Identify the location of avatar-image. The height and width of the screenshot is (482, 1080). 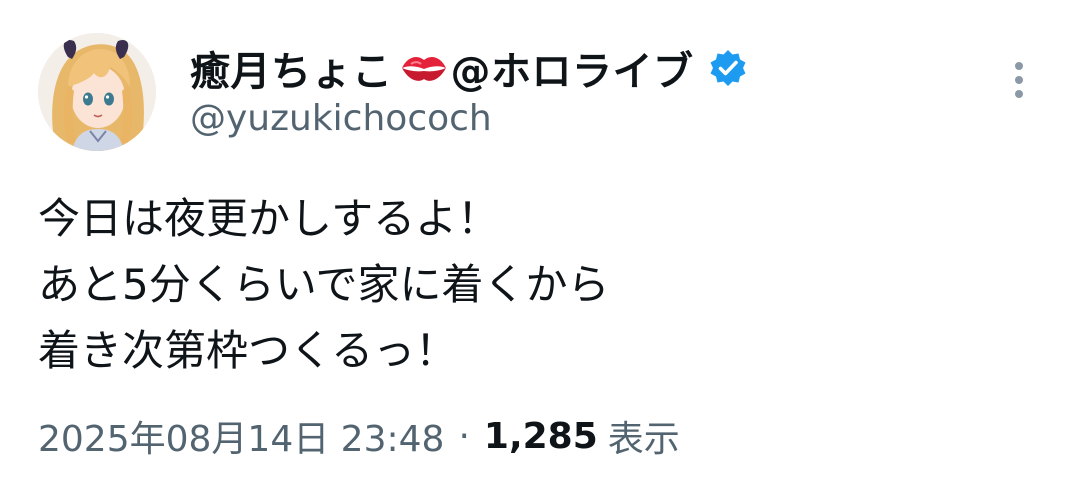
(97, 92).